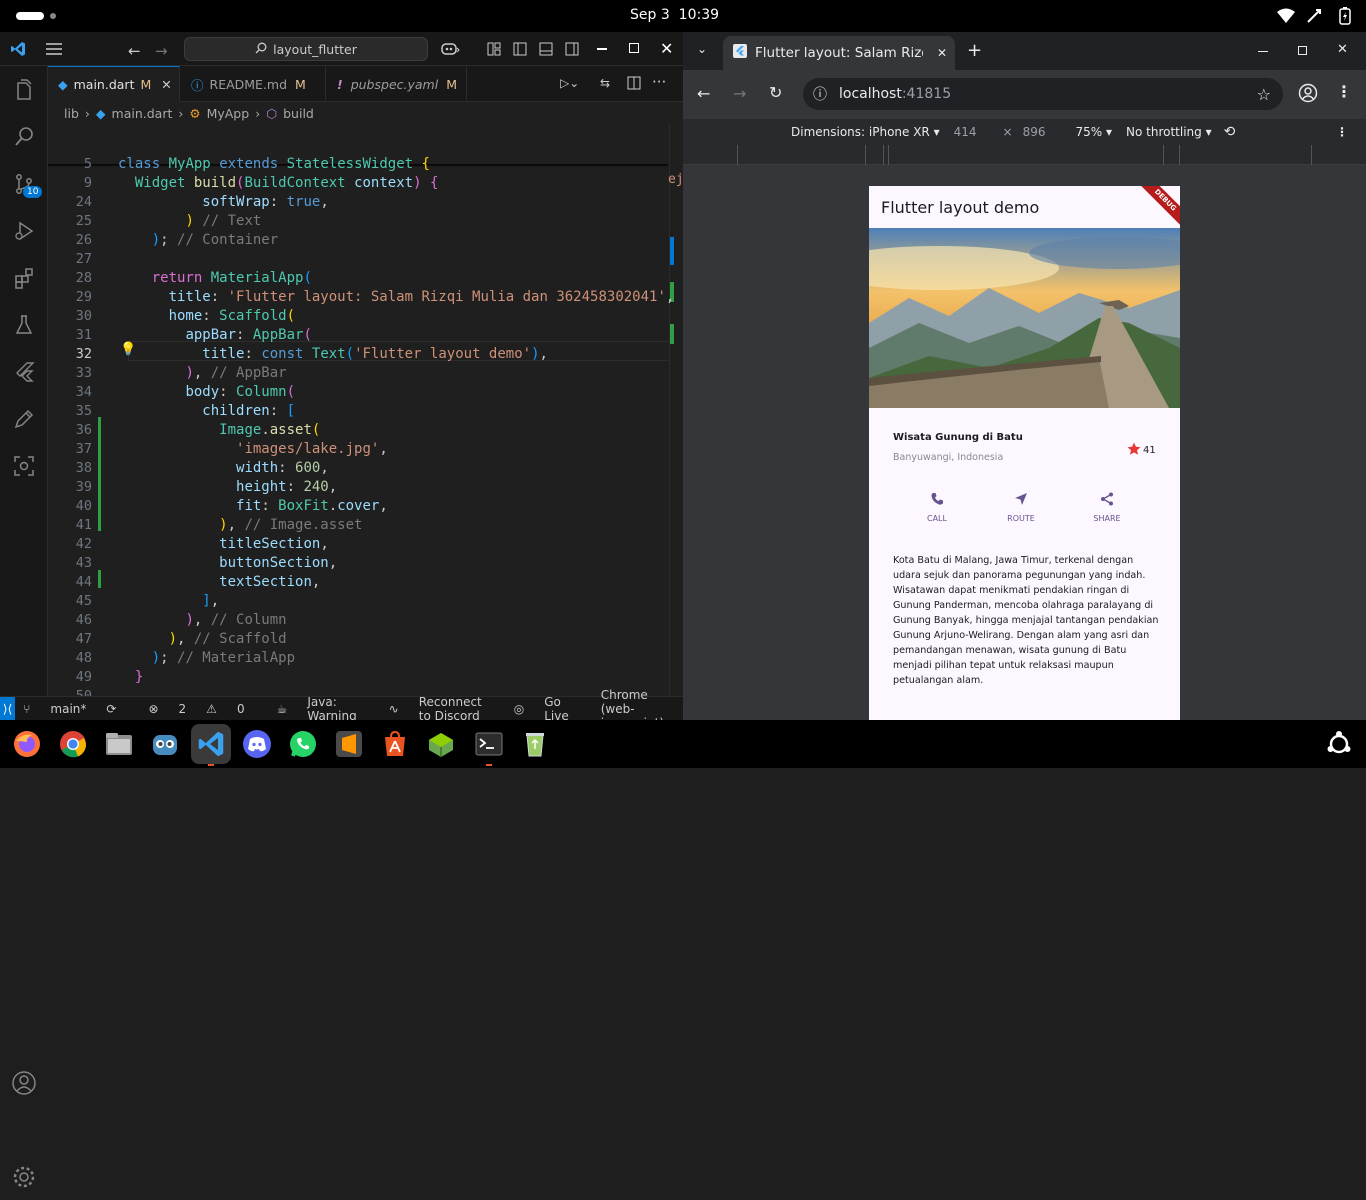  Describe the element at coordinates (1089, 132) in the screenshot. I see `zoom-value: 75%` at that location.